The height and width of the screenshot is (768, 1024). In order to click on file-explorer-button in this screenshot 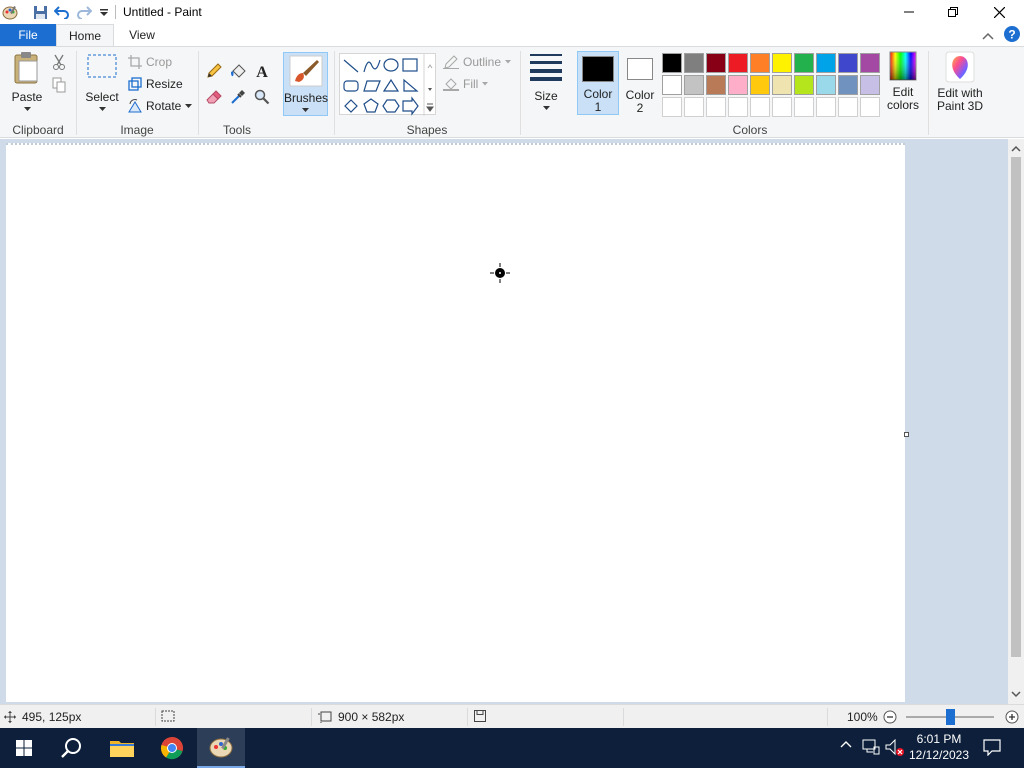, I will do `click(122, 748)`.